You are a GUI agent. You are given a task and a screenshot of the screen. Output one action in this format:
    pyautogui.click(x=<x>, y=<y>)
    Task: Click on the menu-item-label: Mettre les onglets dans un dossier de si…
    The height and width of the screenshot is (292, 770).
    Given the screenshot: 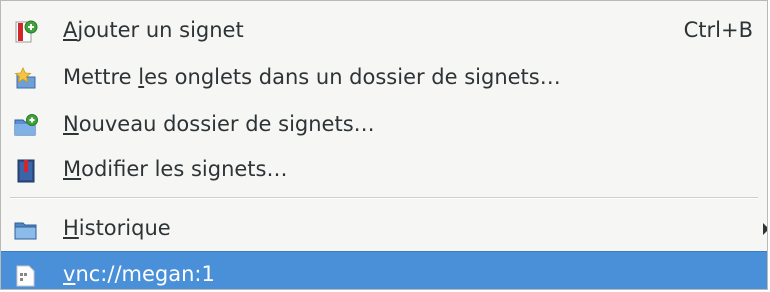 What is the action you would take?
    pyautogui.click(x=312, y=77)
    